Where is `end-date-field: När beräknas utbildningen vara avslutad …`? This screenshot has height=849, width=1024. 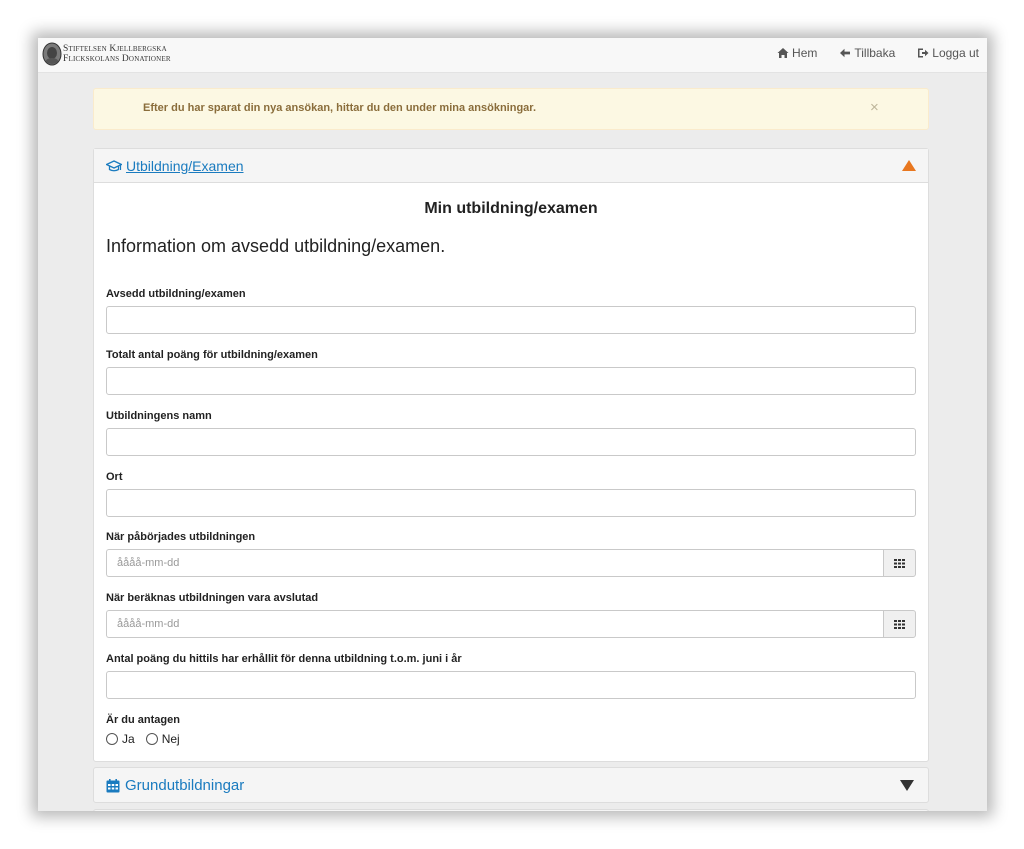 end-date-field: När beräknas utbildningen vara avslutad … is located at coordinates (511, 615).